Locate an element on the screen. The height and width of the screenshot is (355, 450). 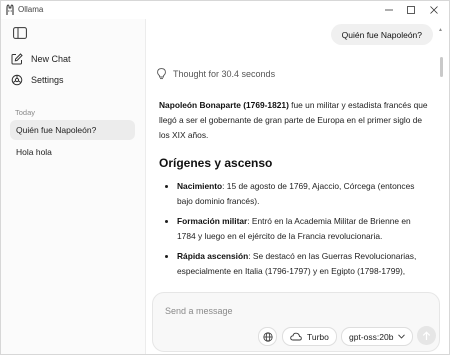
minimize-icon is located at coordinates (389, 10).